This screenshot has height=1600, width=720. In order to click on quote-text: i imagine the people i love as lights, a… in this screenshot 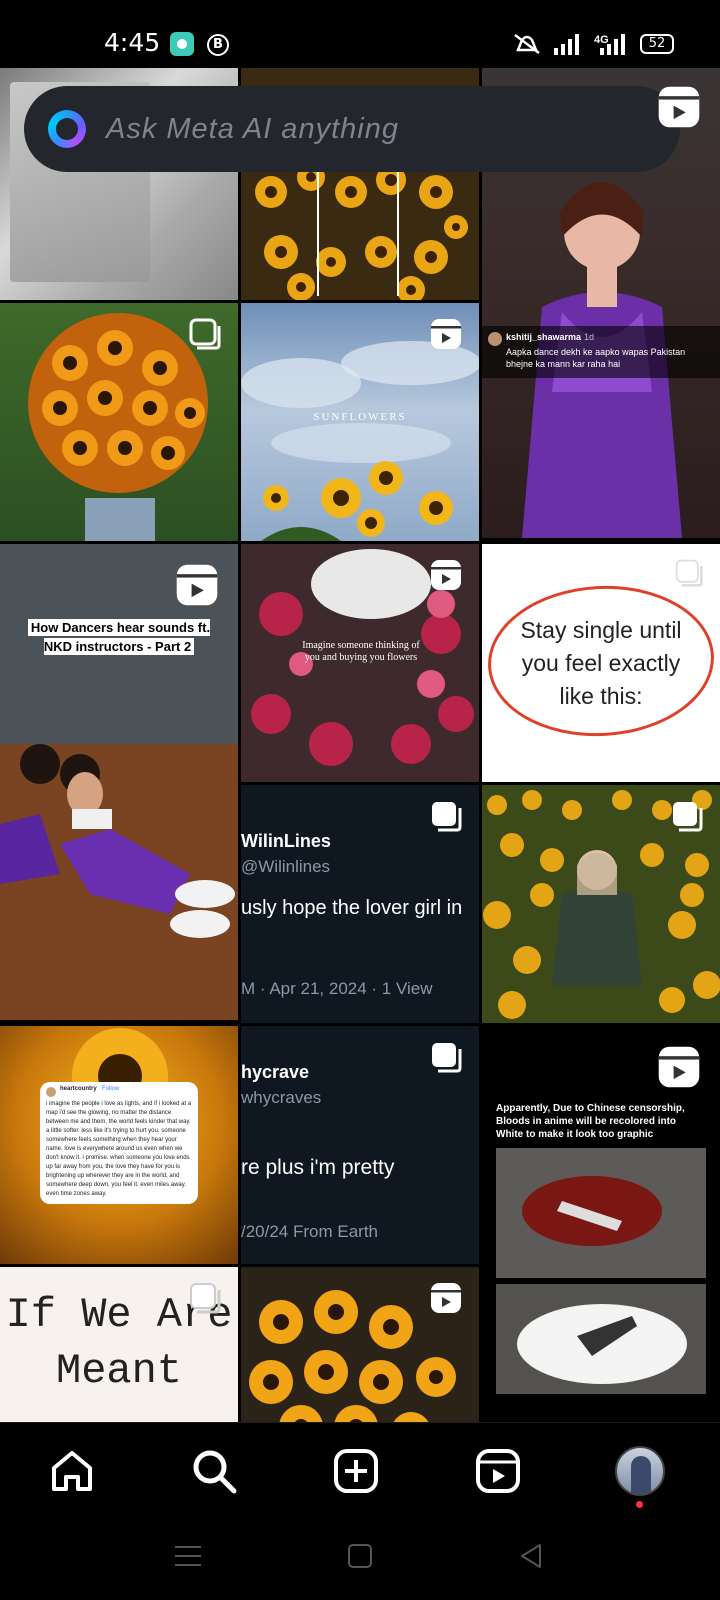, I will do `click(119, 1149)`.